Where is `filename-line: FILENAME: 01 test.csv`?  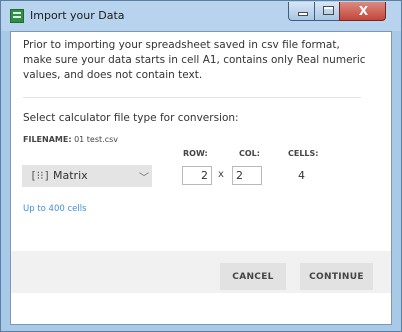
filename-line: FILENAME: 01 test.csv is located at coordinates (70, 139).